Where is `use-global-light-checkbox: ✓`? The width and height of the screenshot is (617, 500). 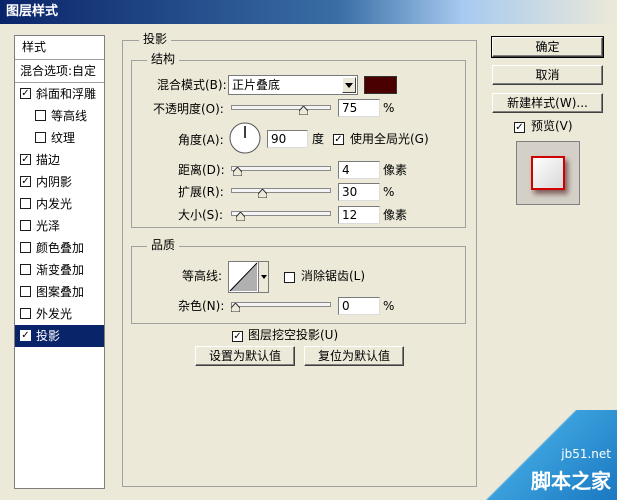 use-global-light-checkbox: ✓ is located at coordinates (338, 139).